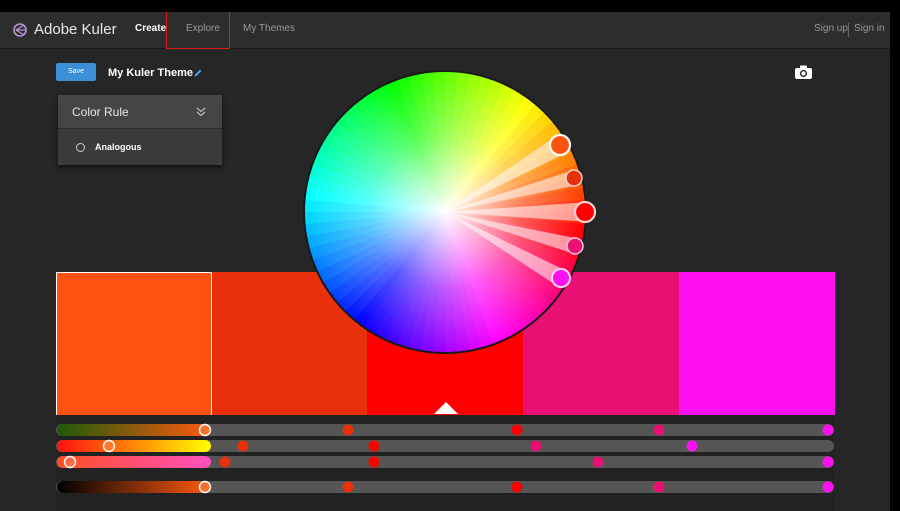 This screenshot has height=511, width=900. What do you see at coordinates (201, 112) in the screenshot?
I see `double-chevron-down-icon` at bounding box center [201, 112].